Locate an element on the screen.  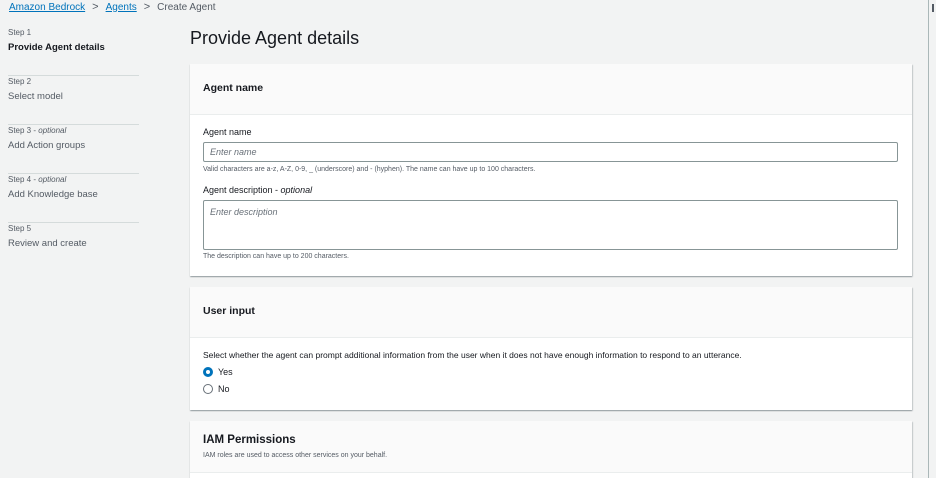
agent-description-label: Agent description - optional is located at coordinates (257, 190).